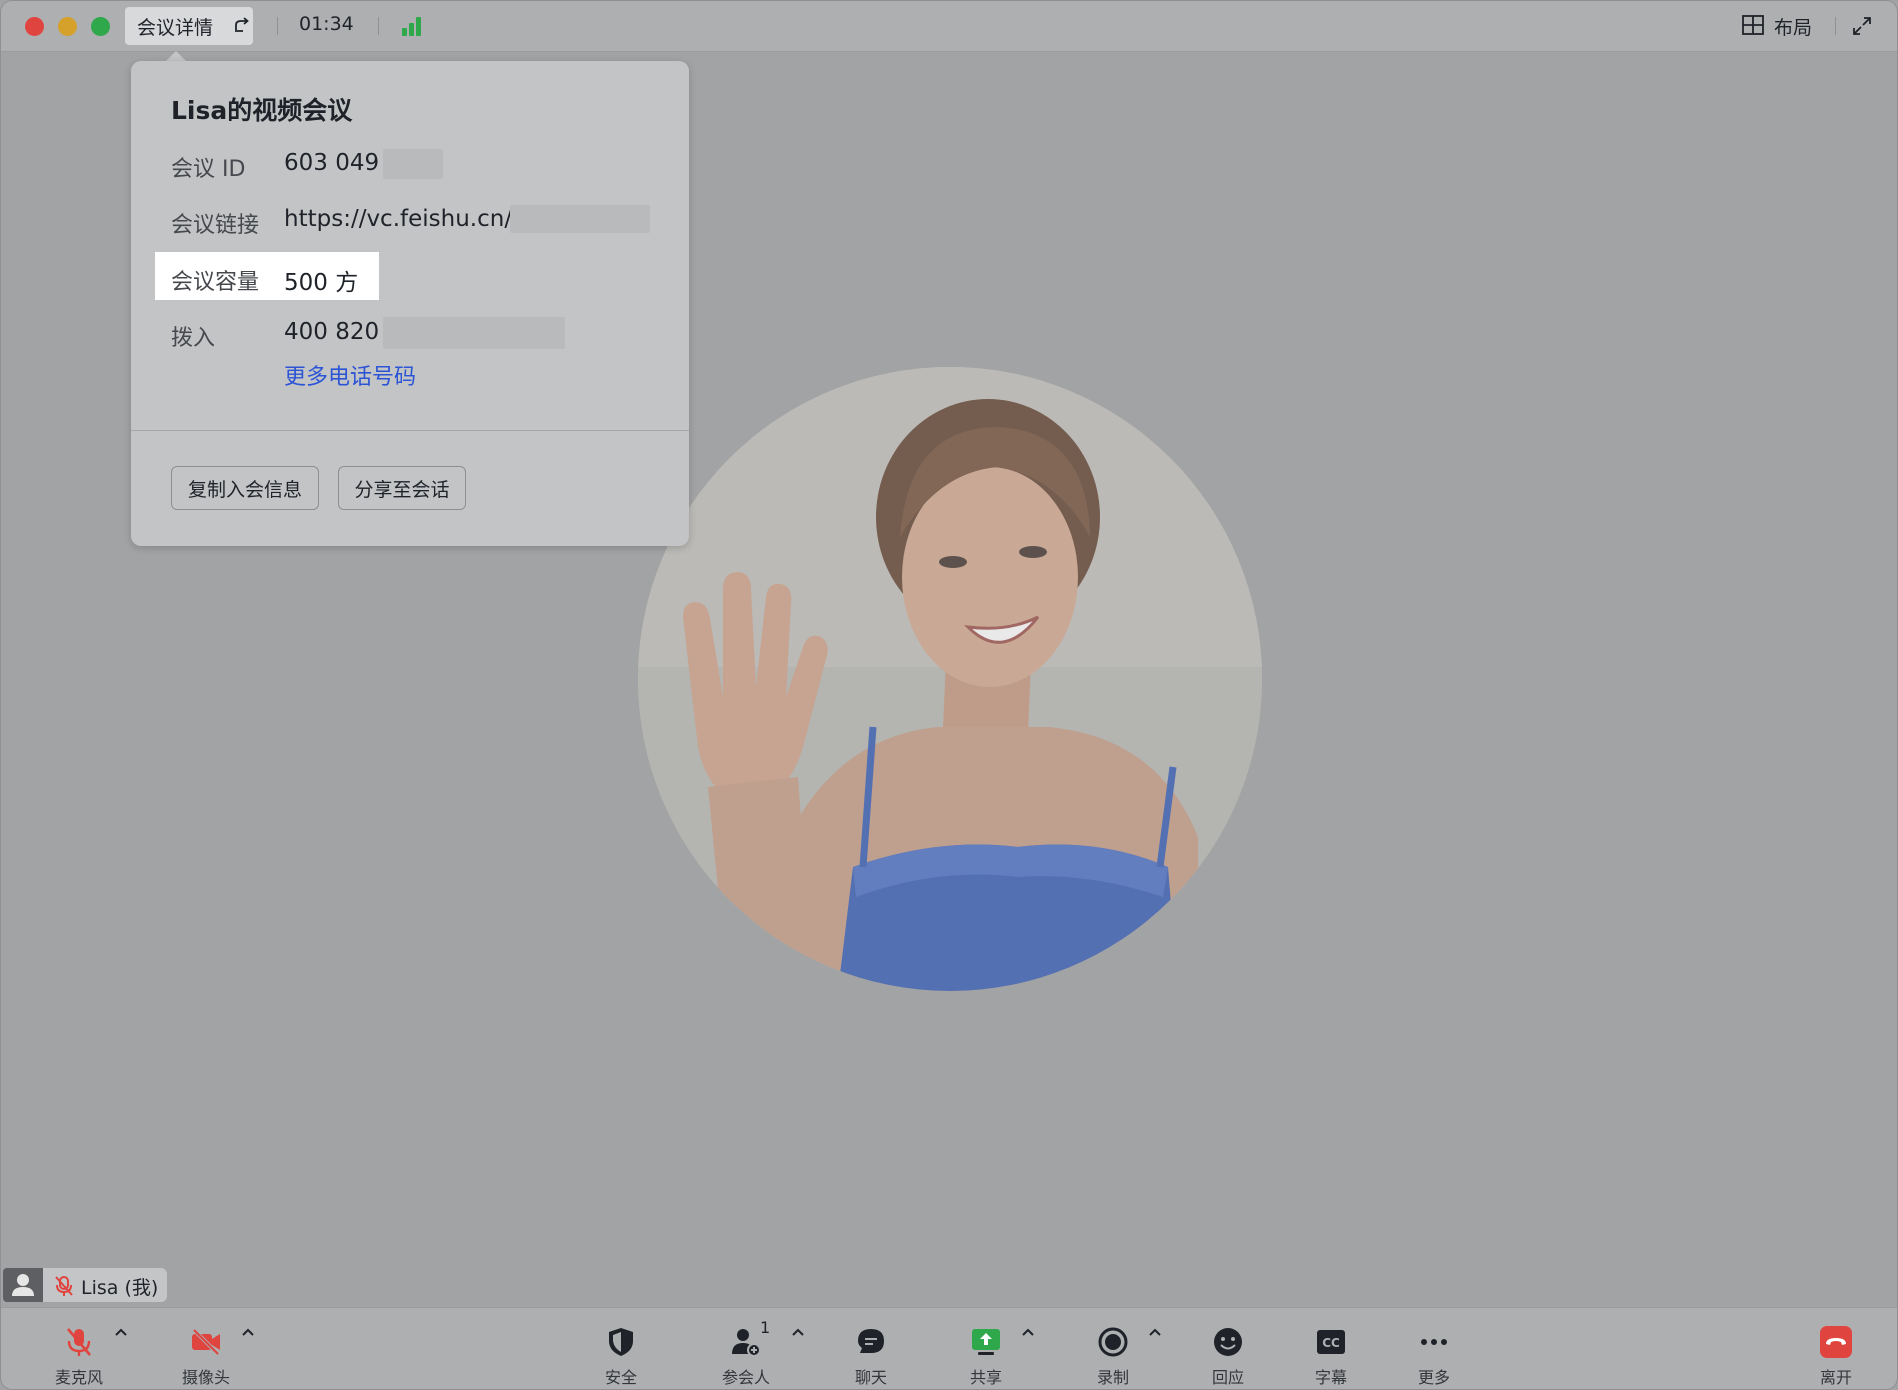 Image resolution: width=1898 pixels, height=1390 pixels. Describe the element at coordinates (765, 1327) in the screenshot. I see `participants-count: 1` at that location.